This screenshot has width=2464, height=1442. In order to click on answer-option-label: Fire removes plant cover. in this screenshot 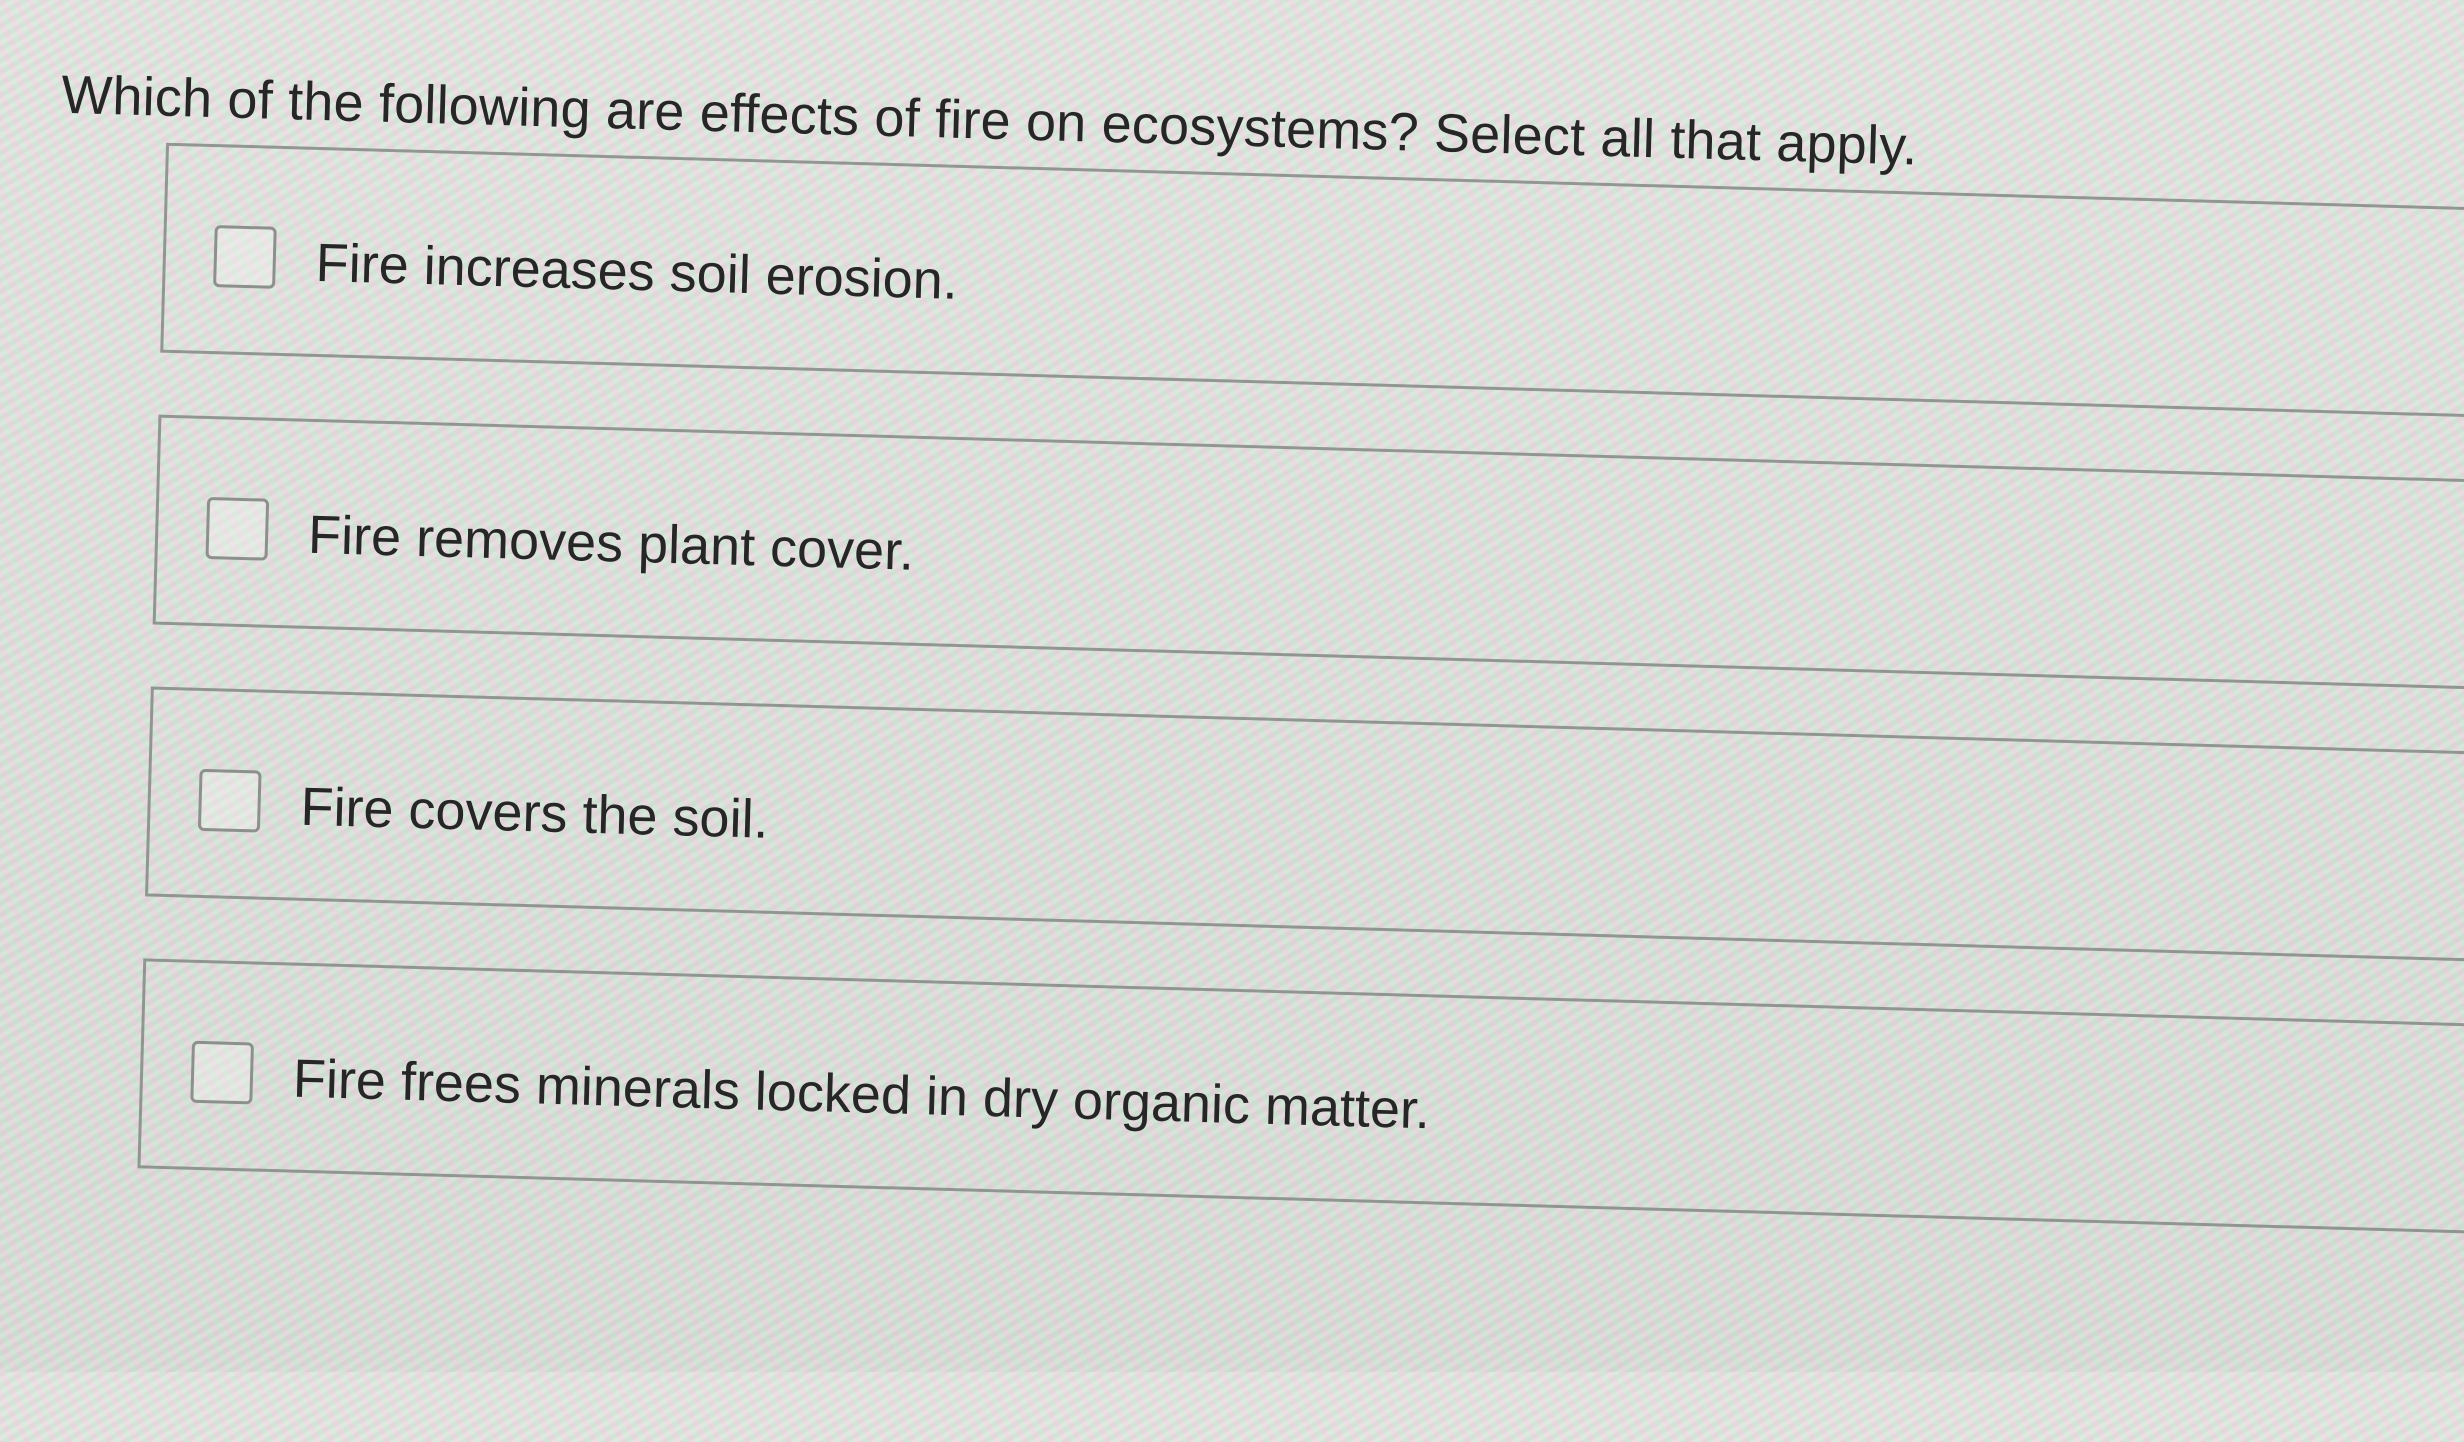, I will do `click(611, 543)`.